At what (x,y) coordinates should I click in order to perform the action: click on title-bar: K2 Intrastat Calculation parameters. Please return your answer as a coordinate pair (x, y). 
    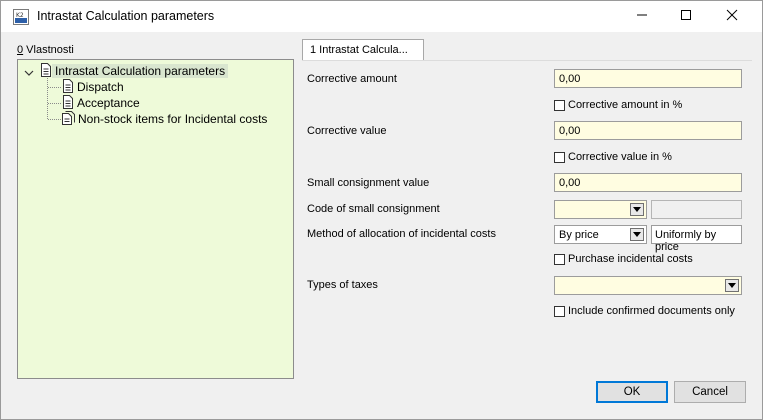
    Looking at the image, I should click on (381, 16).